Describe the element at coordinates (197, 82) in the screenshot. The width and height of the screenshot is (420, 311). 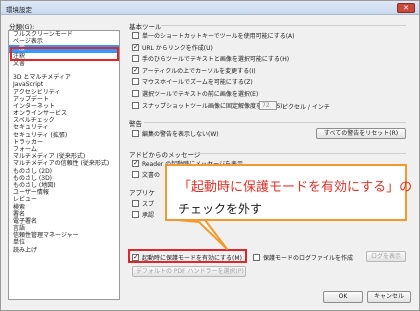
I see `basic-tool-option-label: マウスホイールでズームを可能にする(Z)` at that location.